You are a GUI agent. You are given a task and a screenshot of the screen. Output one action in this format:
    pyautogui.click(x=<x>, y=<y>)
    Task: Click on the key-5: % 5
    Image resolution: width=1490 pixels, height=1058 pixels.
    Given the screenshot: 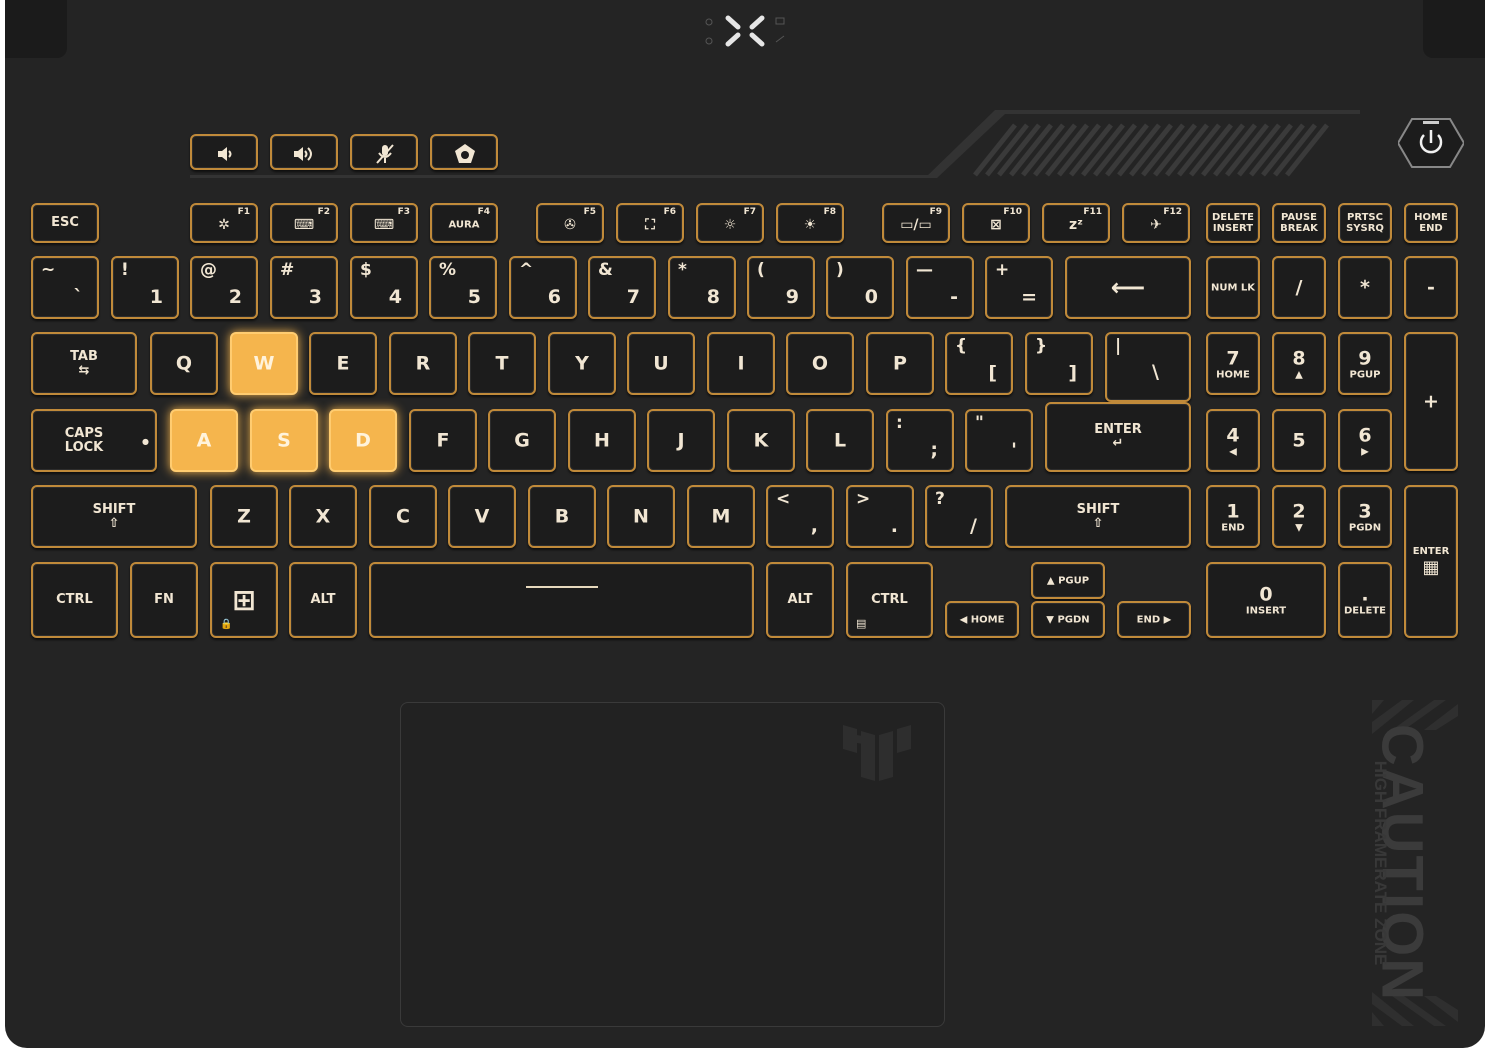 What is the action you would take?
    pyautogui.click(x=463, y=287)
    